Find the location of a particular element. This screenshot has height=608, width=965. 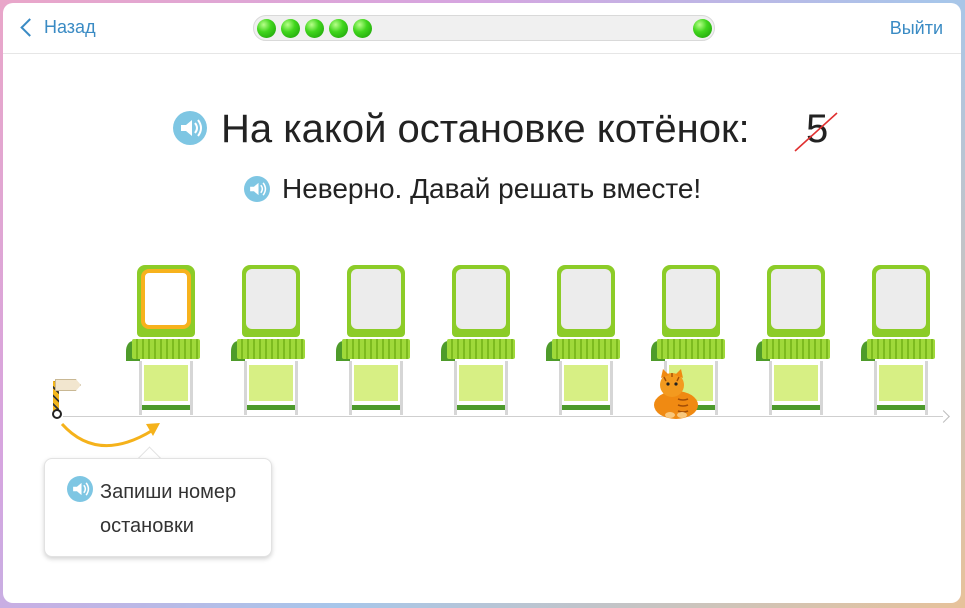

question-speaker-icon is located at coordinates (190, 128).